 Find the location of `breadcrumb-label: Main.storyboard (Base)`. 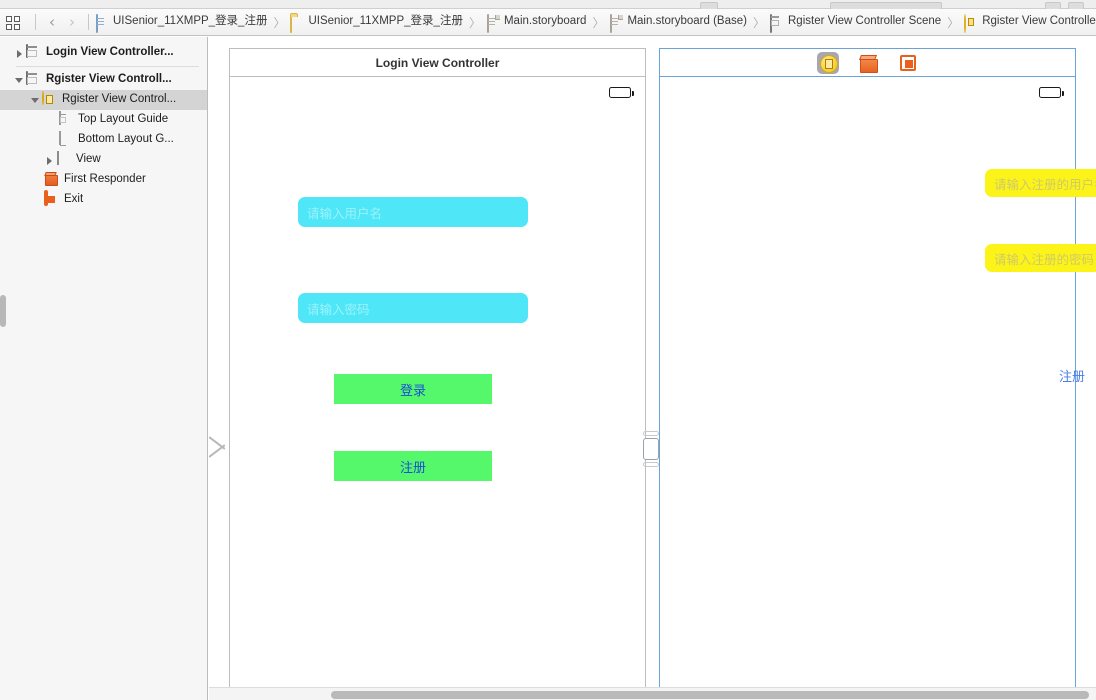

breadcrumb-label: Main.storyboard (Base) is located at coordinates (687, 21).